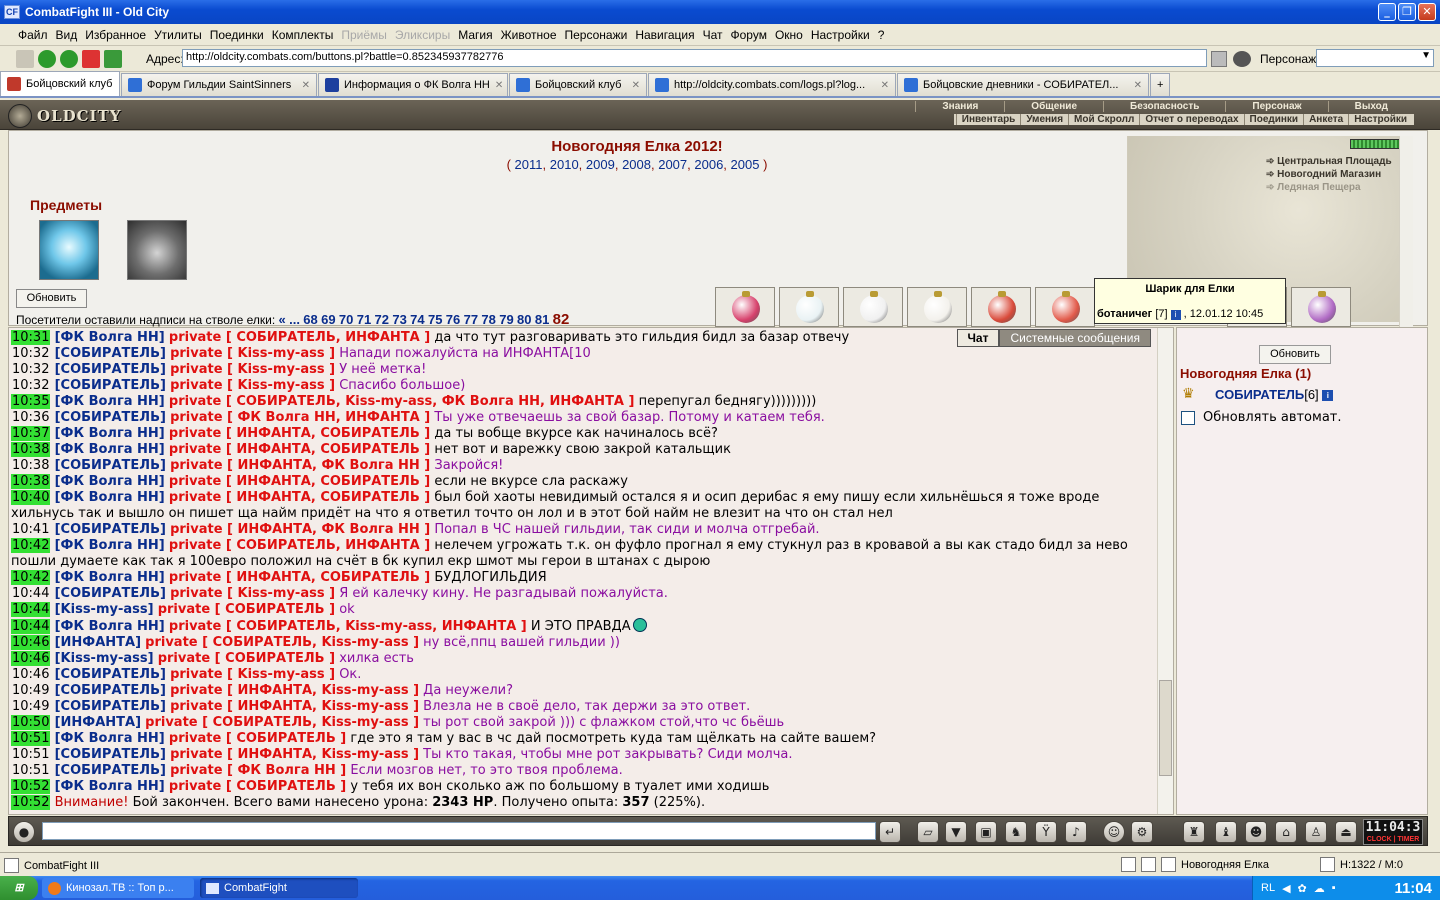 This screenshot has height=900, width=1440. Describe the element at coordinates (988, 119) in the screenshot. I see `nav-link: Инвентарь` at that location.